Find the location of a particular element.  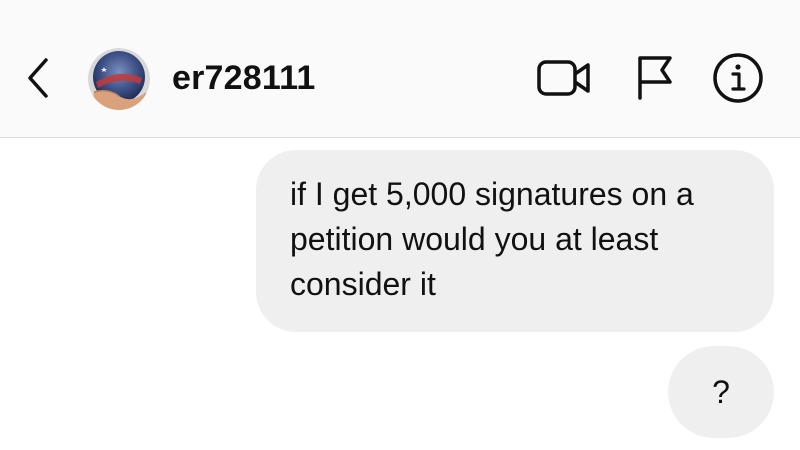

flag-icon is located at coordinates (655, 78).